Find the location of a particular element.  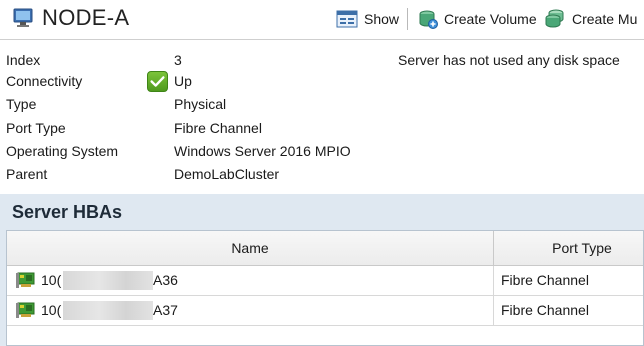

property-row-parent: Parent DemoLabCluster is located at coordinates (195, 175).